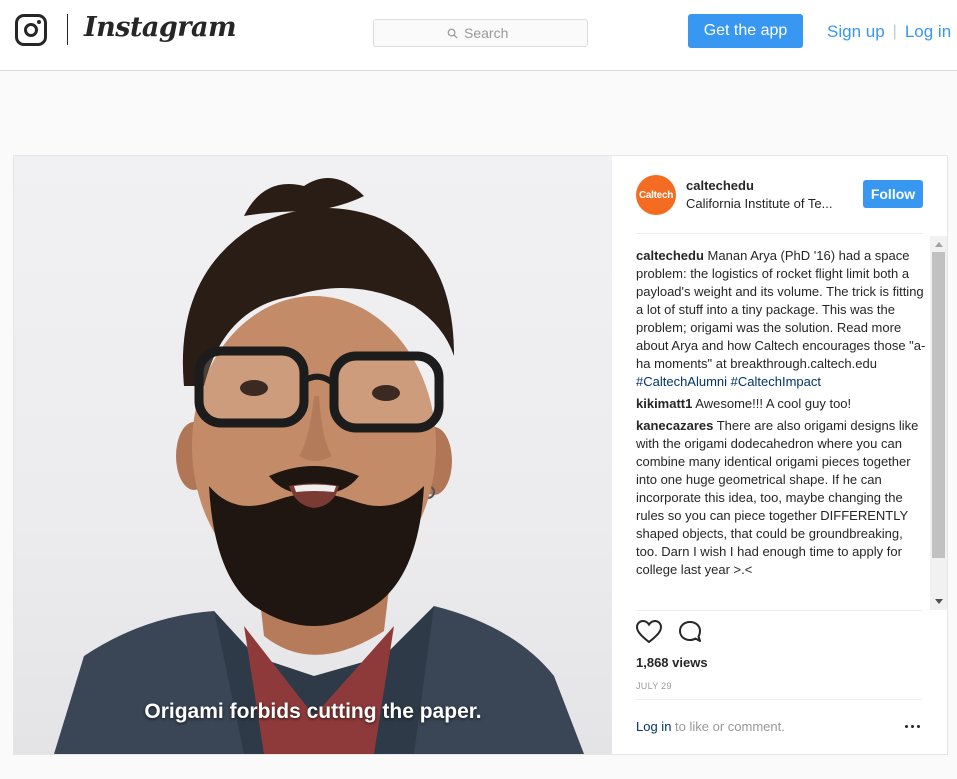  Describe the element at coordinates (489, 33) in the screenshot. I see `search-input` at that location.